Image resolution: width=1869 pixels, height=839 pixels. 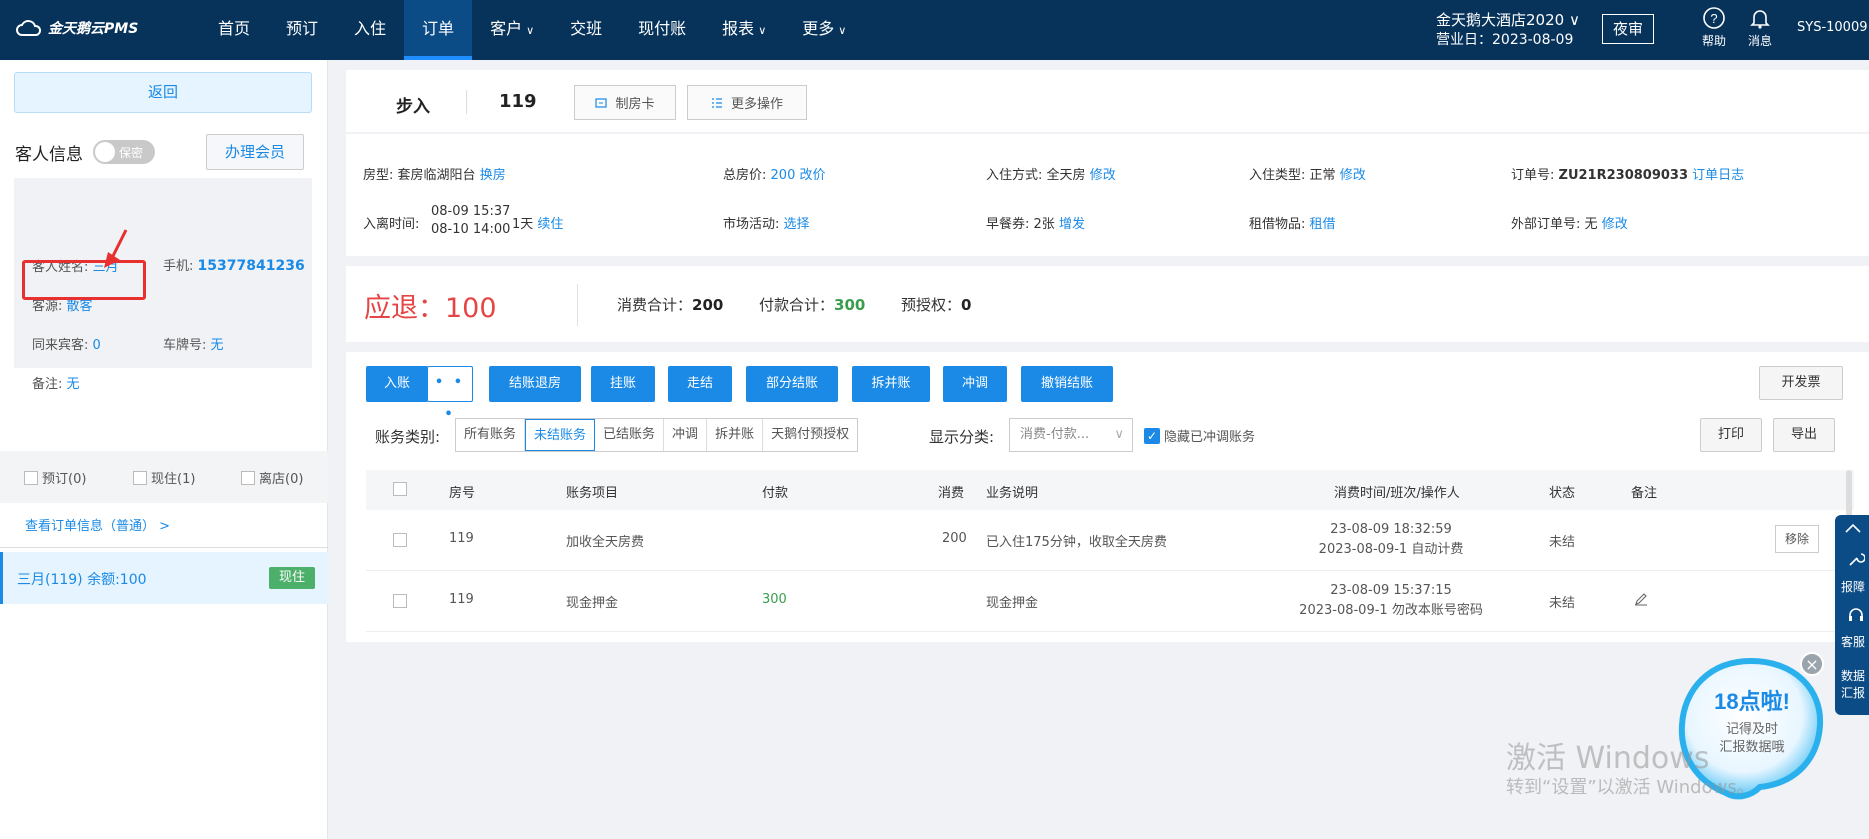 I want to click on tab-split-merge: 拆并账, so click(x=735, y=435).